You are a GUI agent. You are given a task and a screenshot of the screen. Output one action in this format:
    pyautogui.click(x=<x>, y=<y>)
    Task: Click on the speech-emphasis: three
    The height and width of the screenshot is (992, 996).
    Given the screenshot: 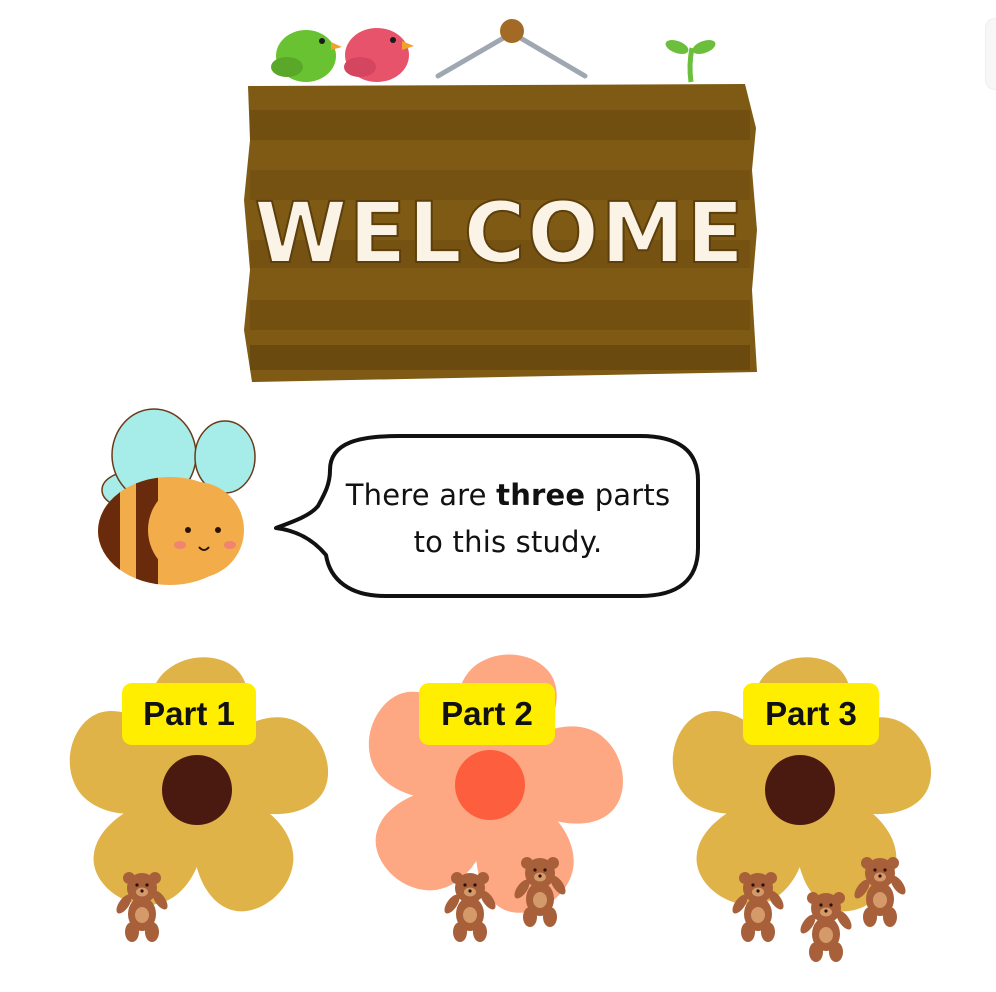 What is the action you would take?
    pyautogui.click(x=541, y=495)
    